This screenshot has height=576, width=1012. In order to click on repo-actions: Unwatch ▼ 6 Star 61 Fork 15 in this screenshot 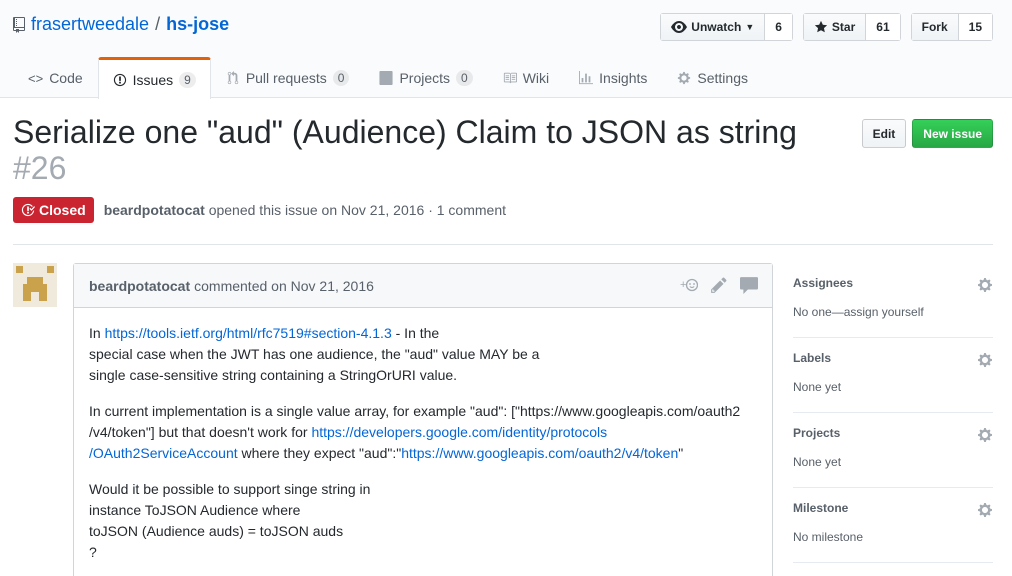, I will do `click(826, 27)`.